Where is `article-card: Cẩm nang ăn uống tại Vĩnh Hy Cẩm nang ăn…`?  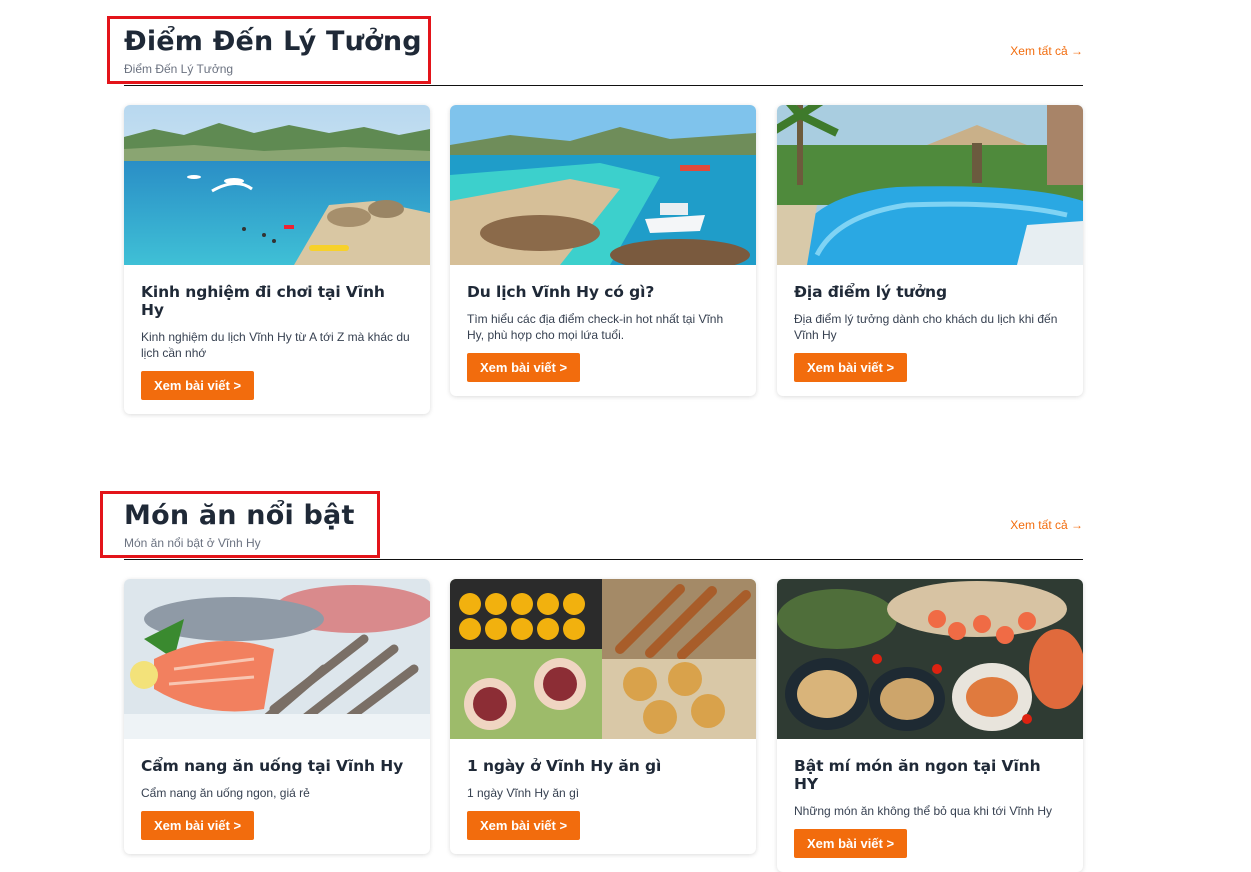
article-card: Cẩm nang ăn uống tại Vĩnh Hy Cẩm nang ăn… is located at coordinates (277, 716).